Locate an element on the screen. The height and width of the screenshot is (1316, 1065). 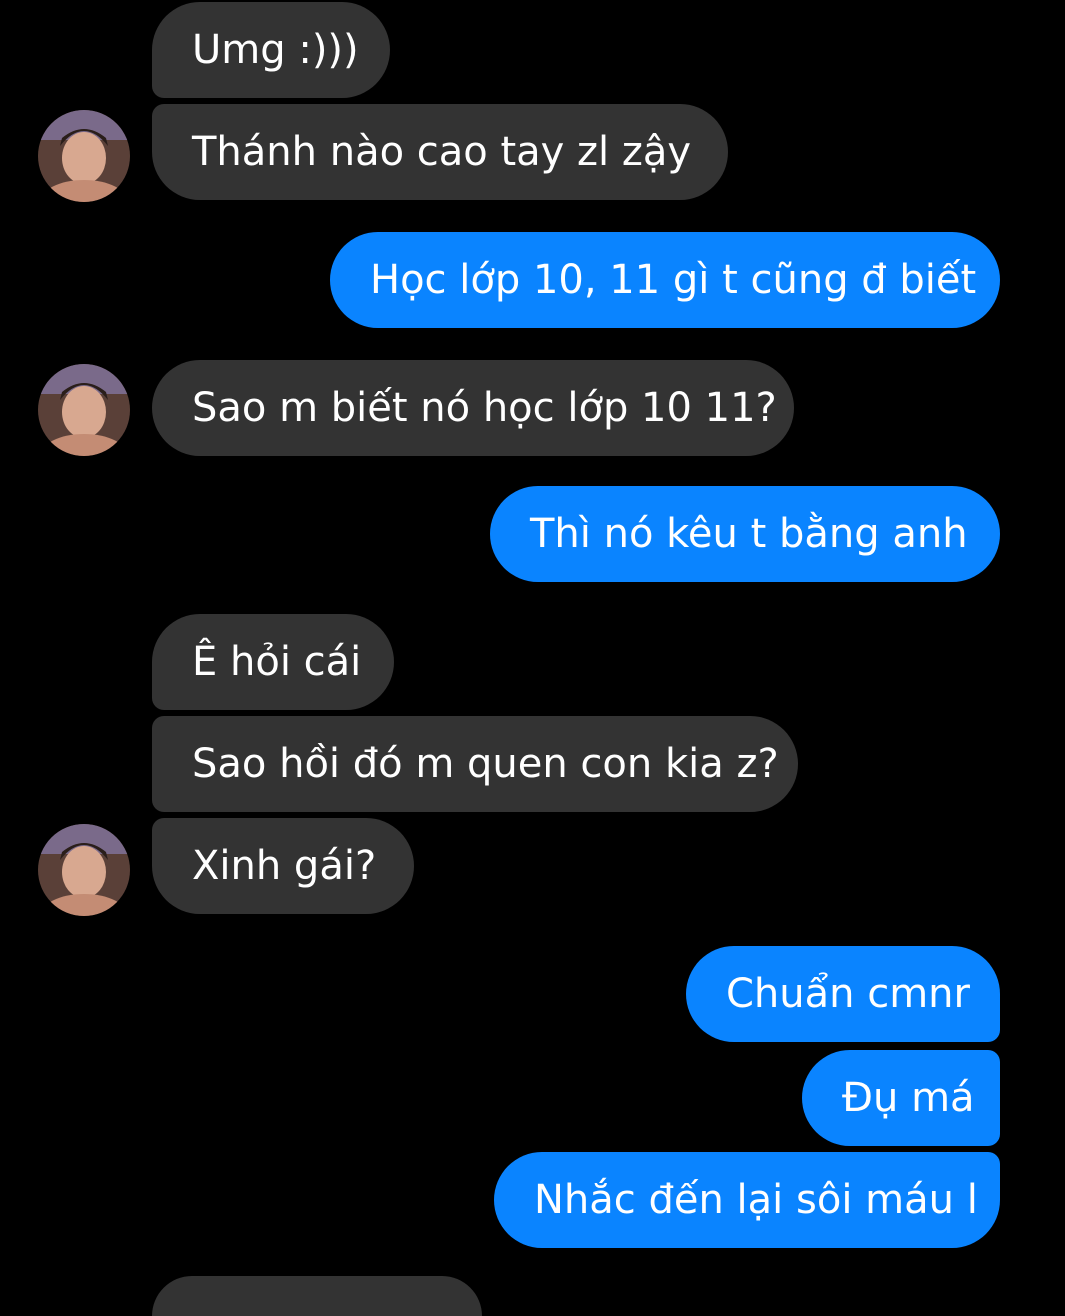
message-text: Thánh nào cao tay zl zậy is located at coordinates (442, 152).